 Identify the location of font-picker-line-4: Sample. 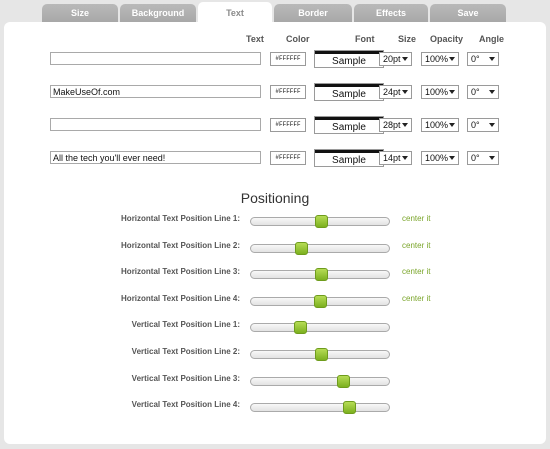
(349, 158).